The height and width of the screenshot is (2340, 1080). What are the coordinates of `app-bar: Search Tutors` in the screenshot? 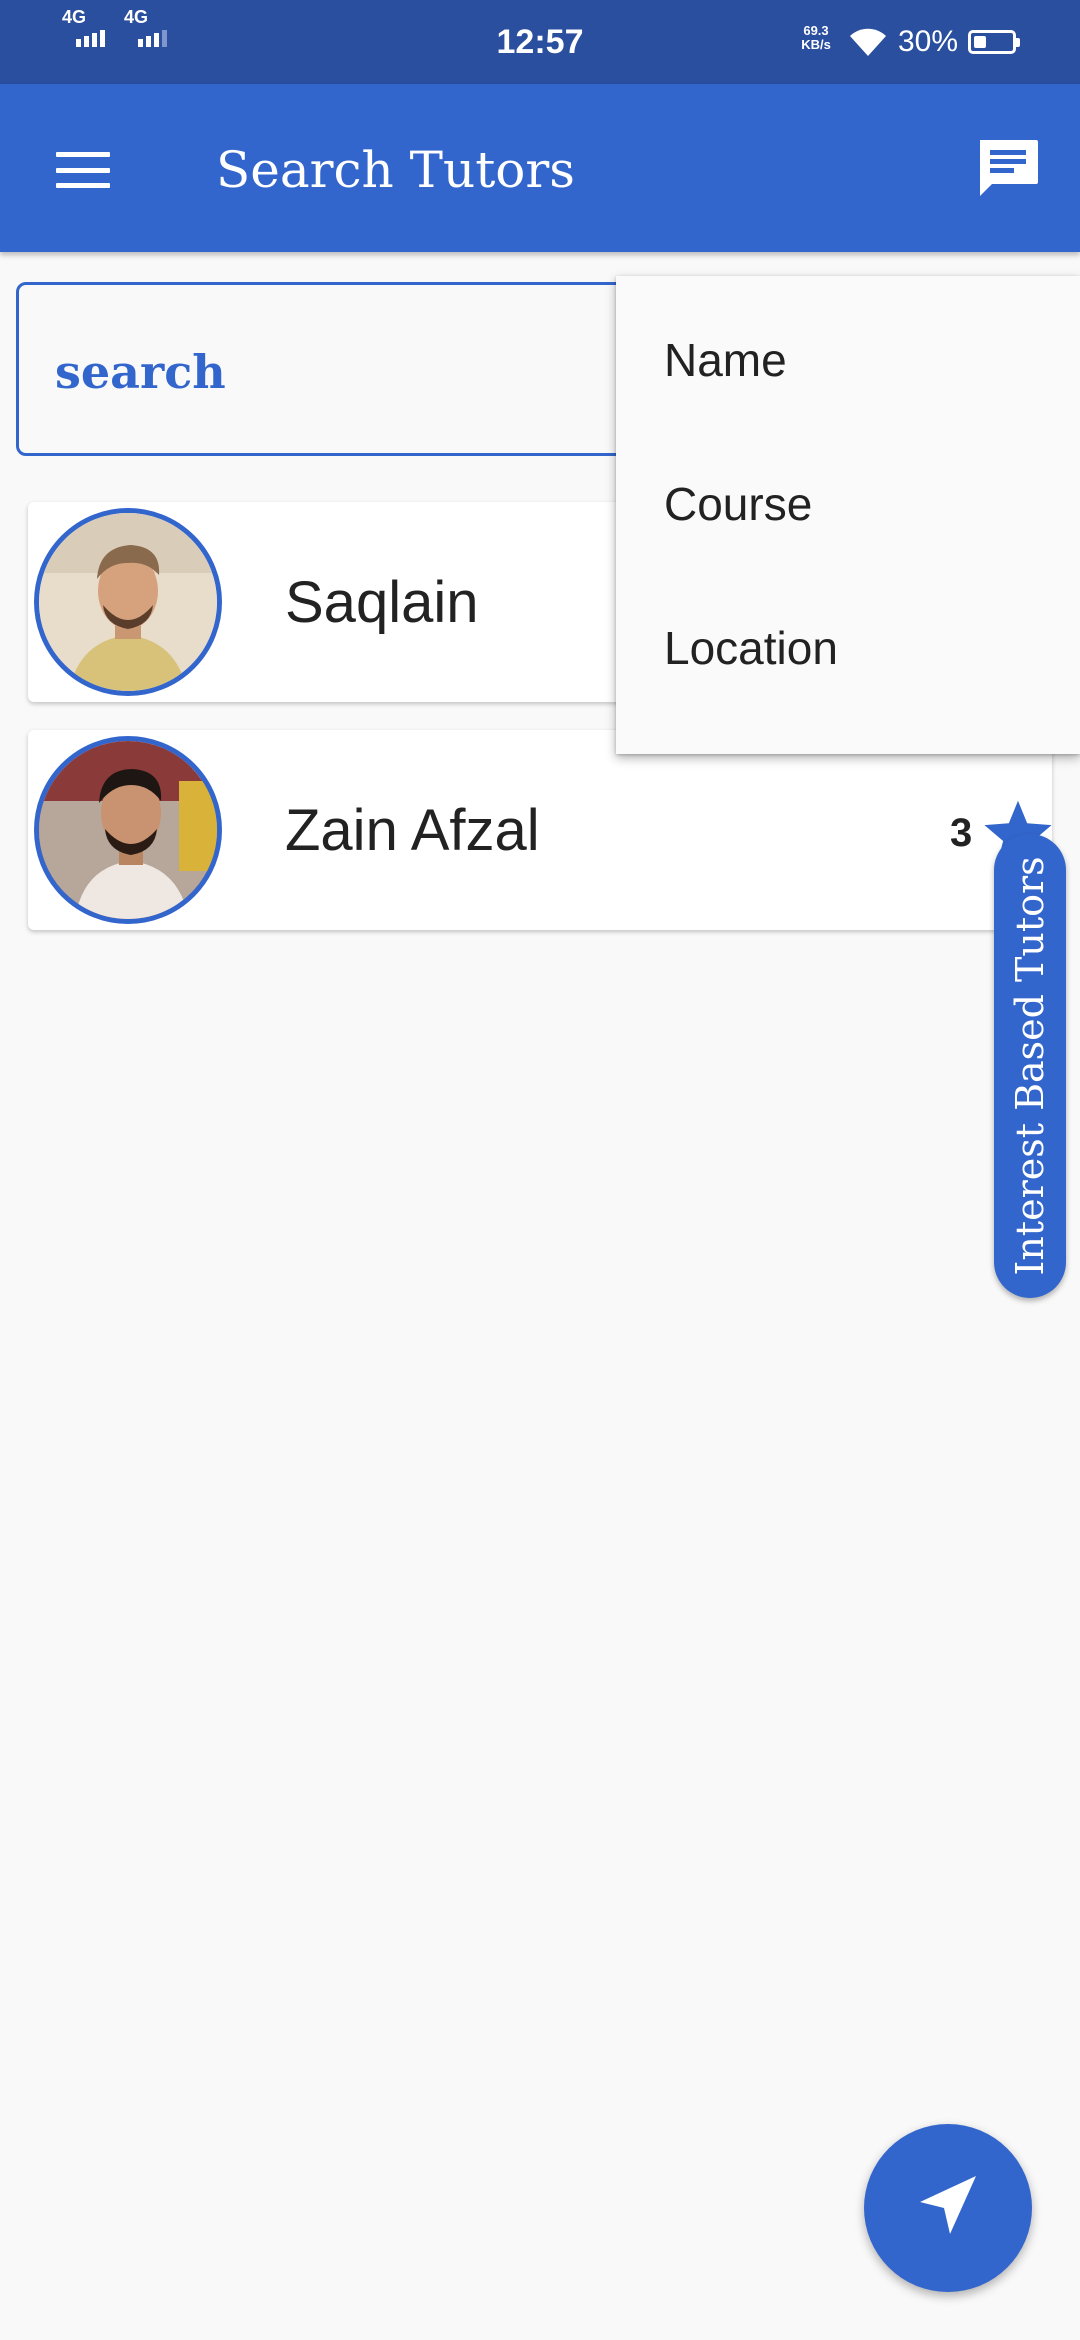 It's located at (540, 168).